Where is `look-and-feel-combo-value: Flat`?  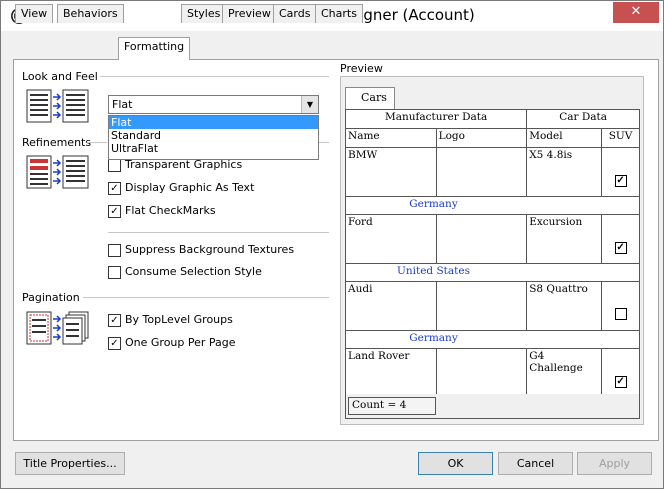
look-and-feel-combo-value: Flat is located at coordinates (122, 104).